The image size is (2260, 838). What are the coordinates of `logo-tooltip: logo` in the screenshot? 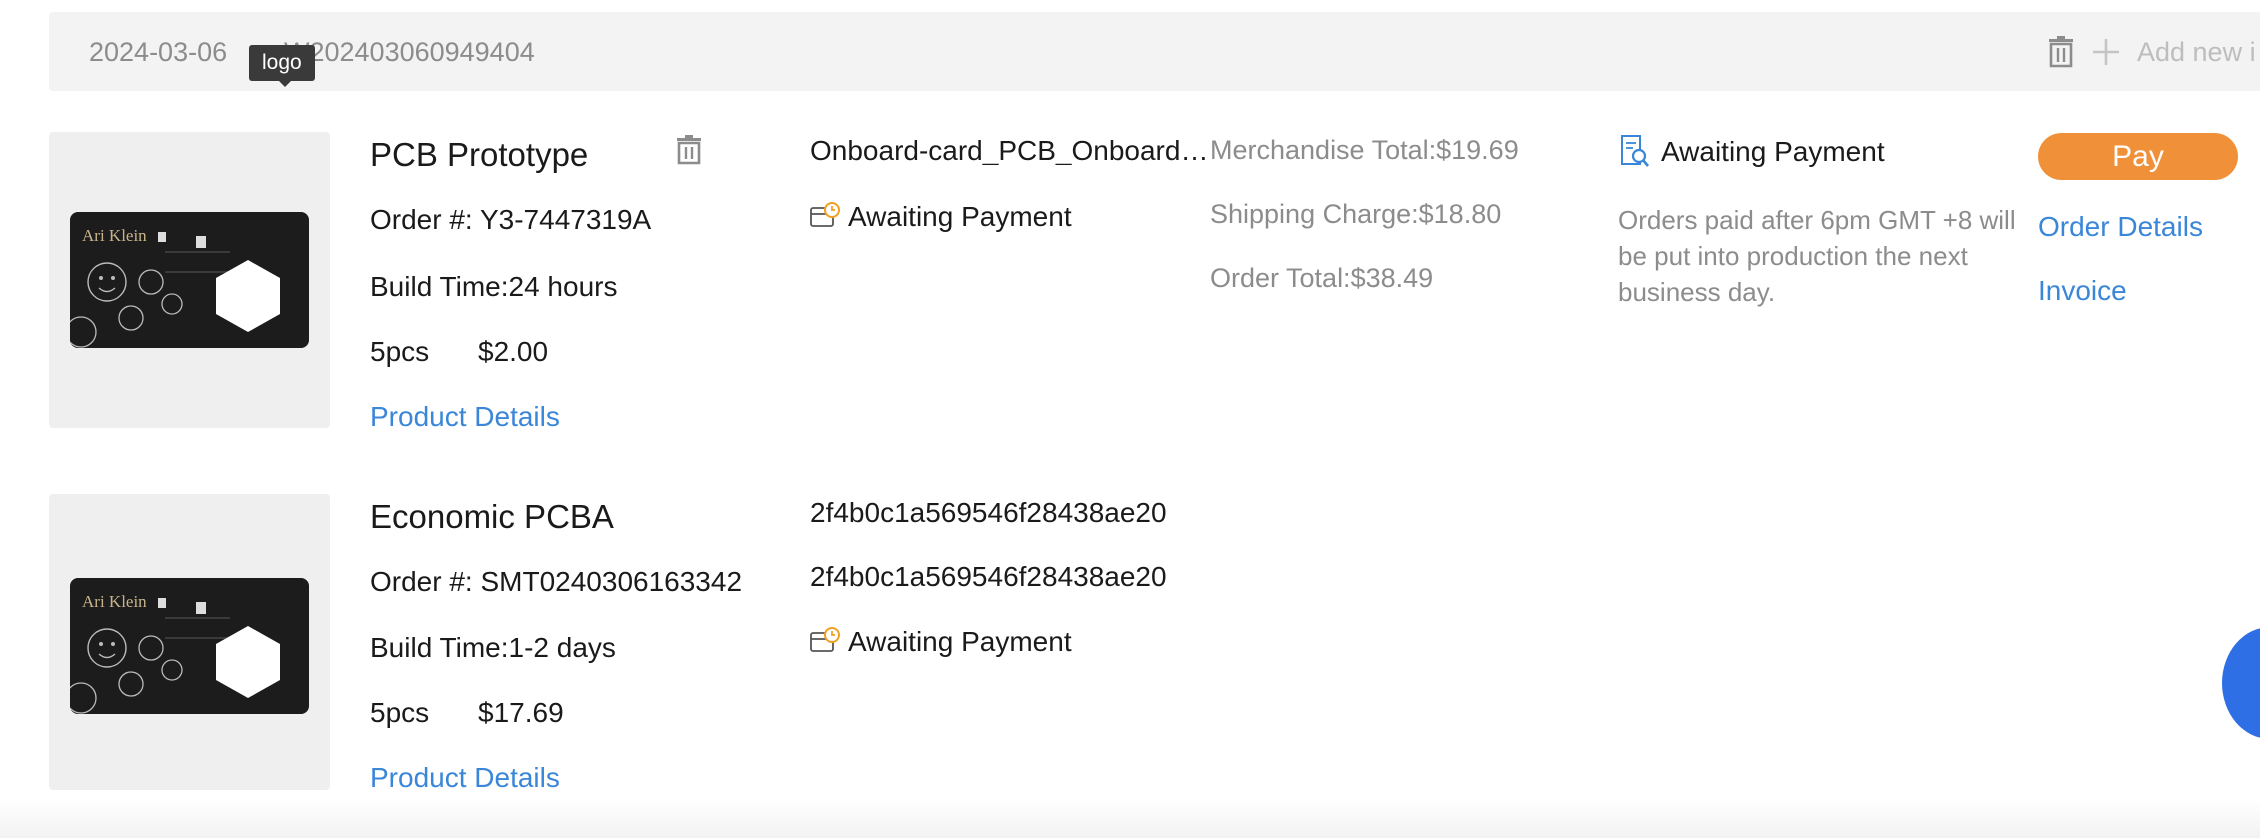 It's located at (282, 66).